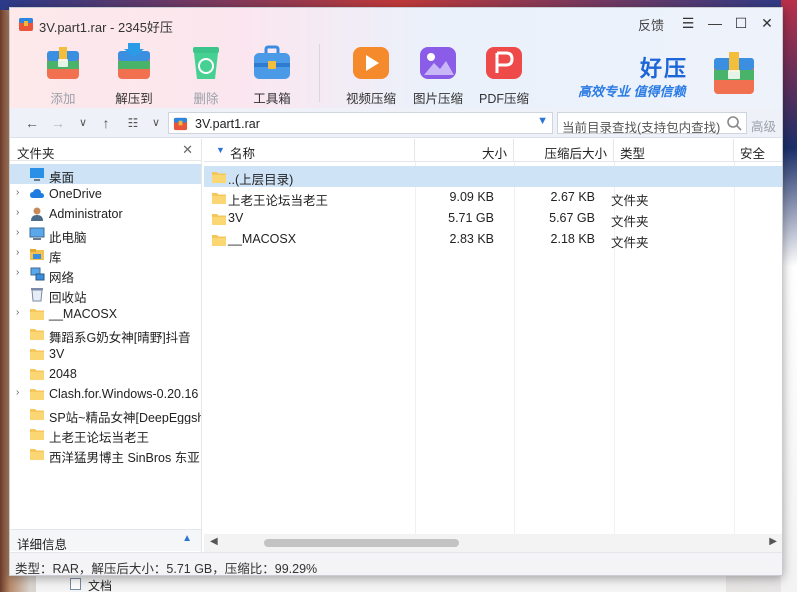 The image size is (797, 592). Describe the element at coordinates (62, 277) in the screenshot. I see `sidebar-item-label: 网络` at that location.